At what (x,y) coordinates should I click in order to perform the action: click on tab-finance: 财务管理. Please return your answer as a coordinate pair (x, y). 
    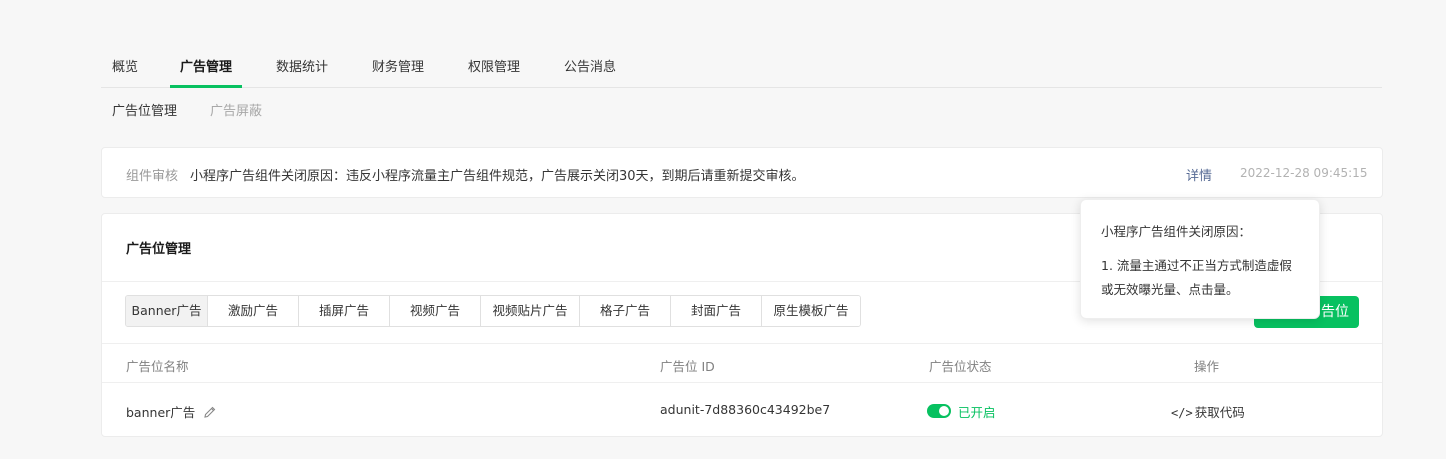
    Looking at the image, I should click on (398, 72).